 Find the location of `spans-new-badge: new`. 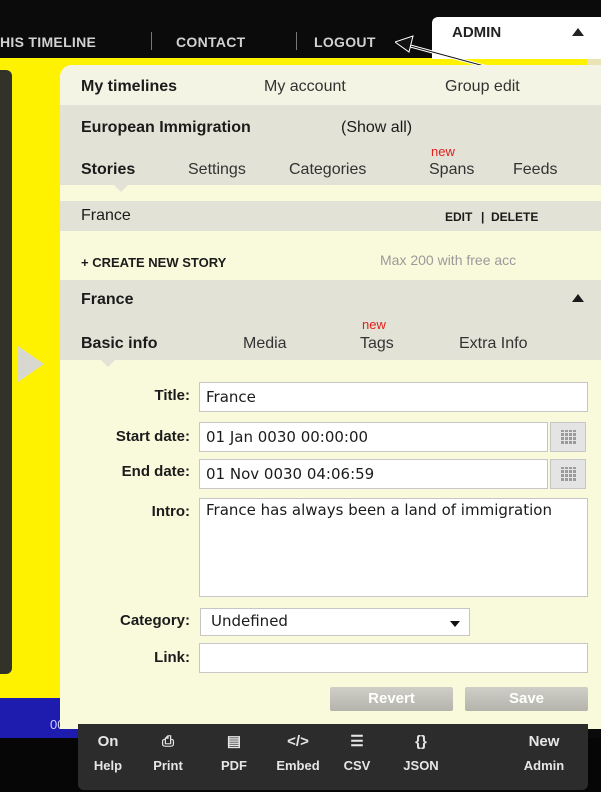

spans-new-badge: new is located at coordinates (443, 151).